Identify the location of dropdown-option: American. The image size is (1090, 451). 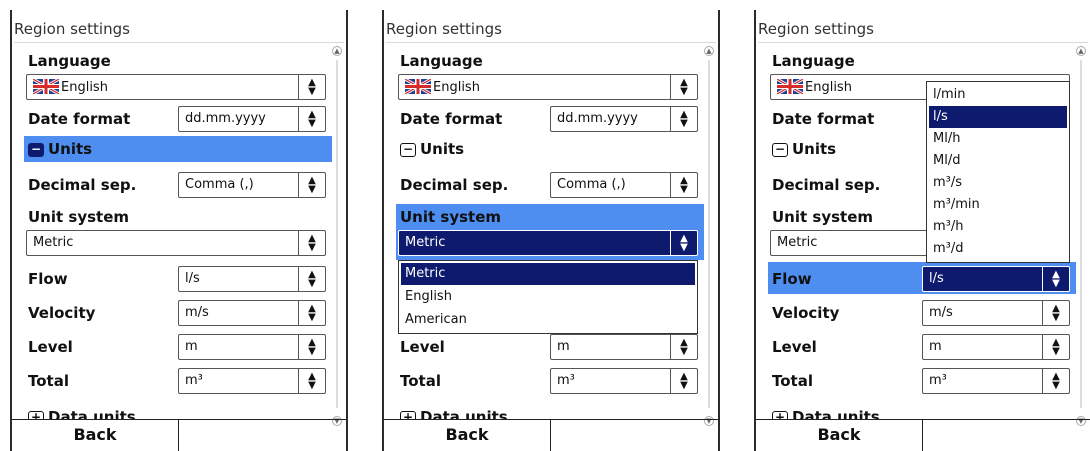
(548, 320).